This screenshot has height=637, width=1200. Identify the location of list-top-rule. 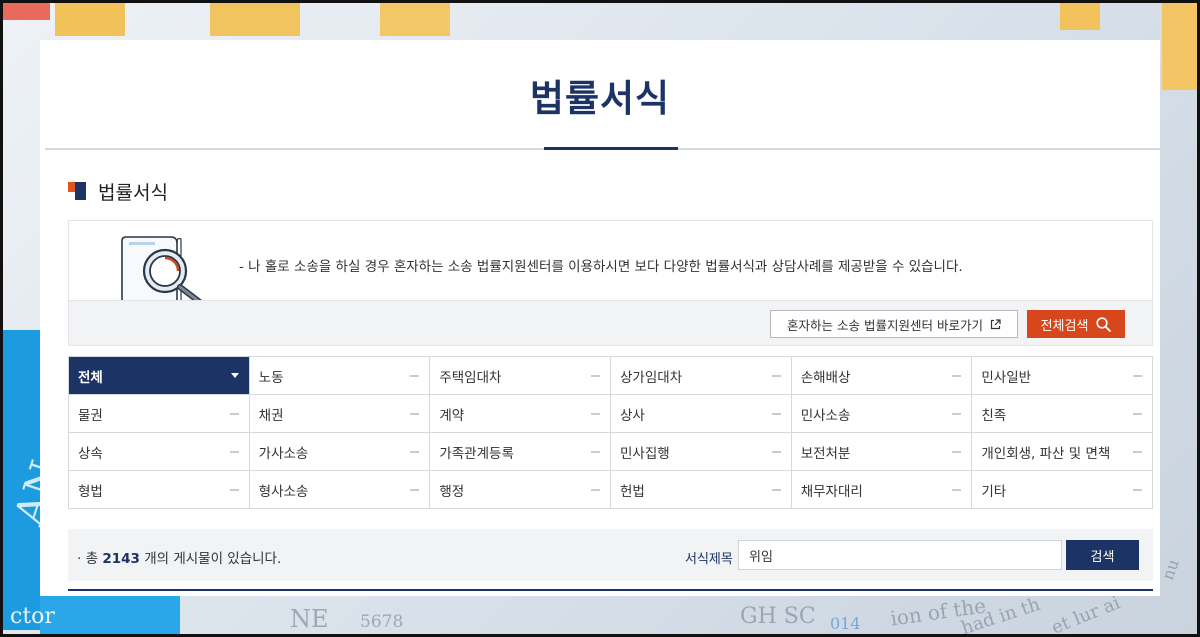
(610, 590).